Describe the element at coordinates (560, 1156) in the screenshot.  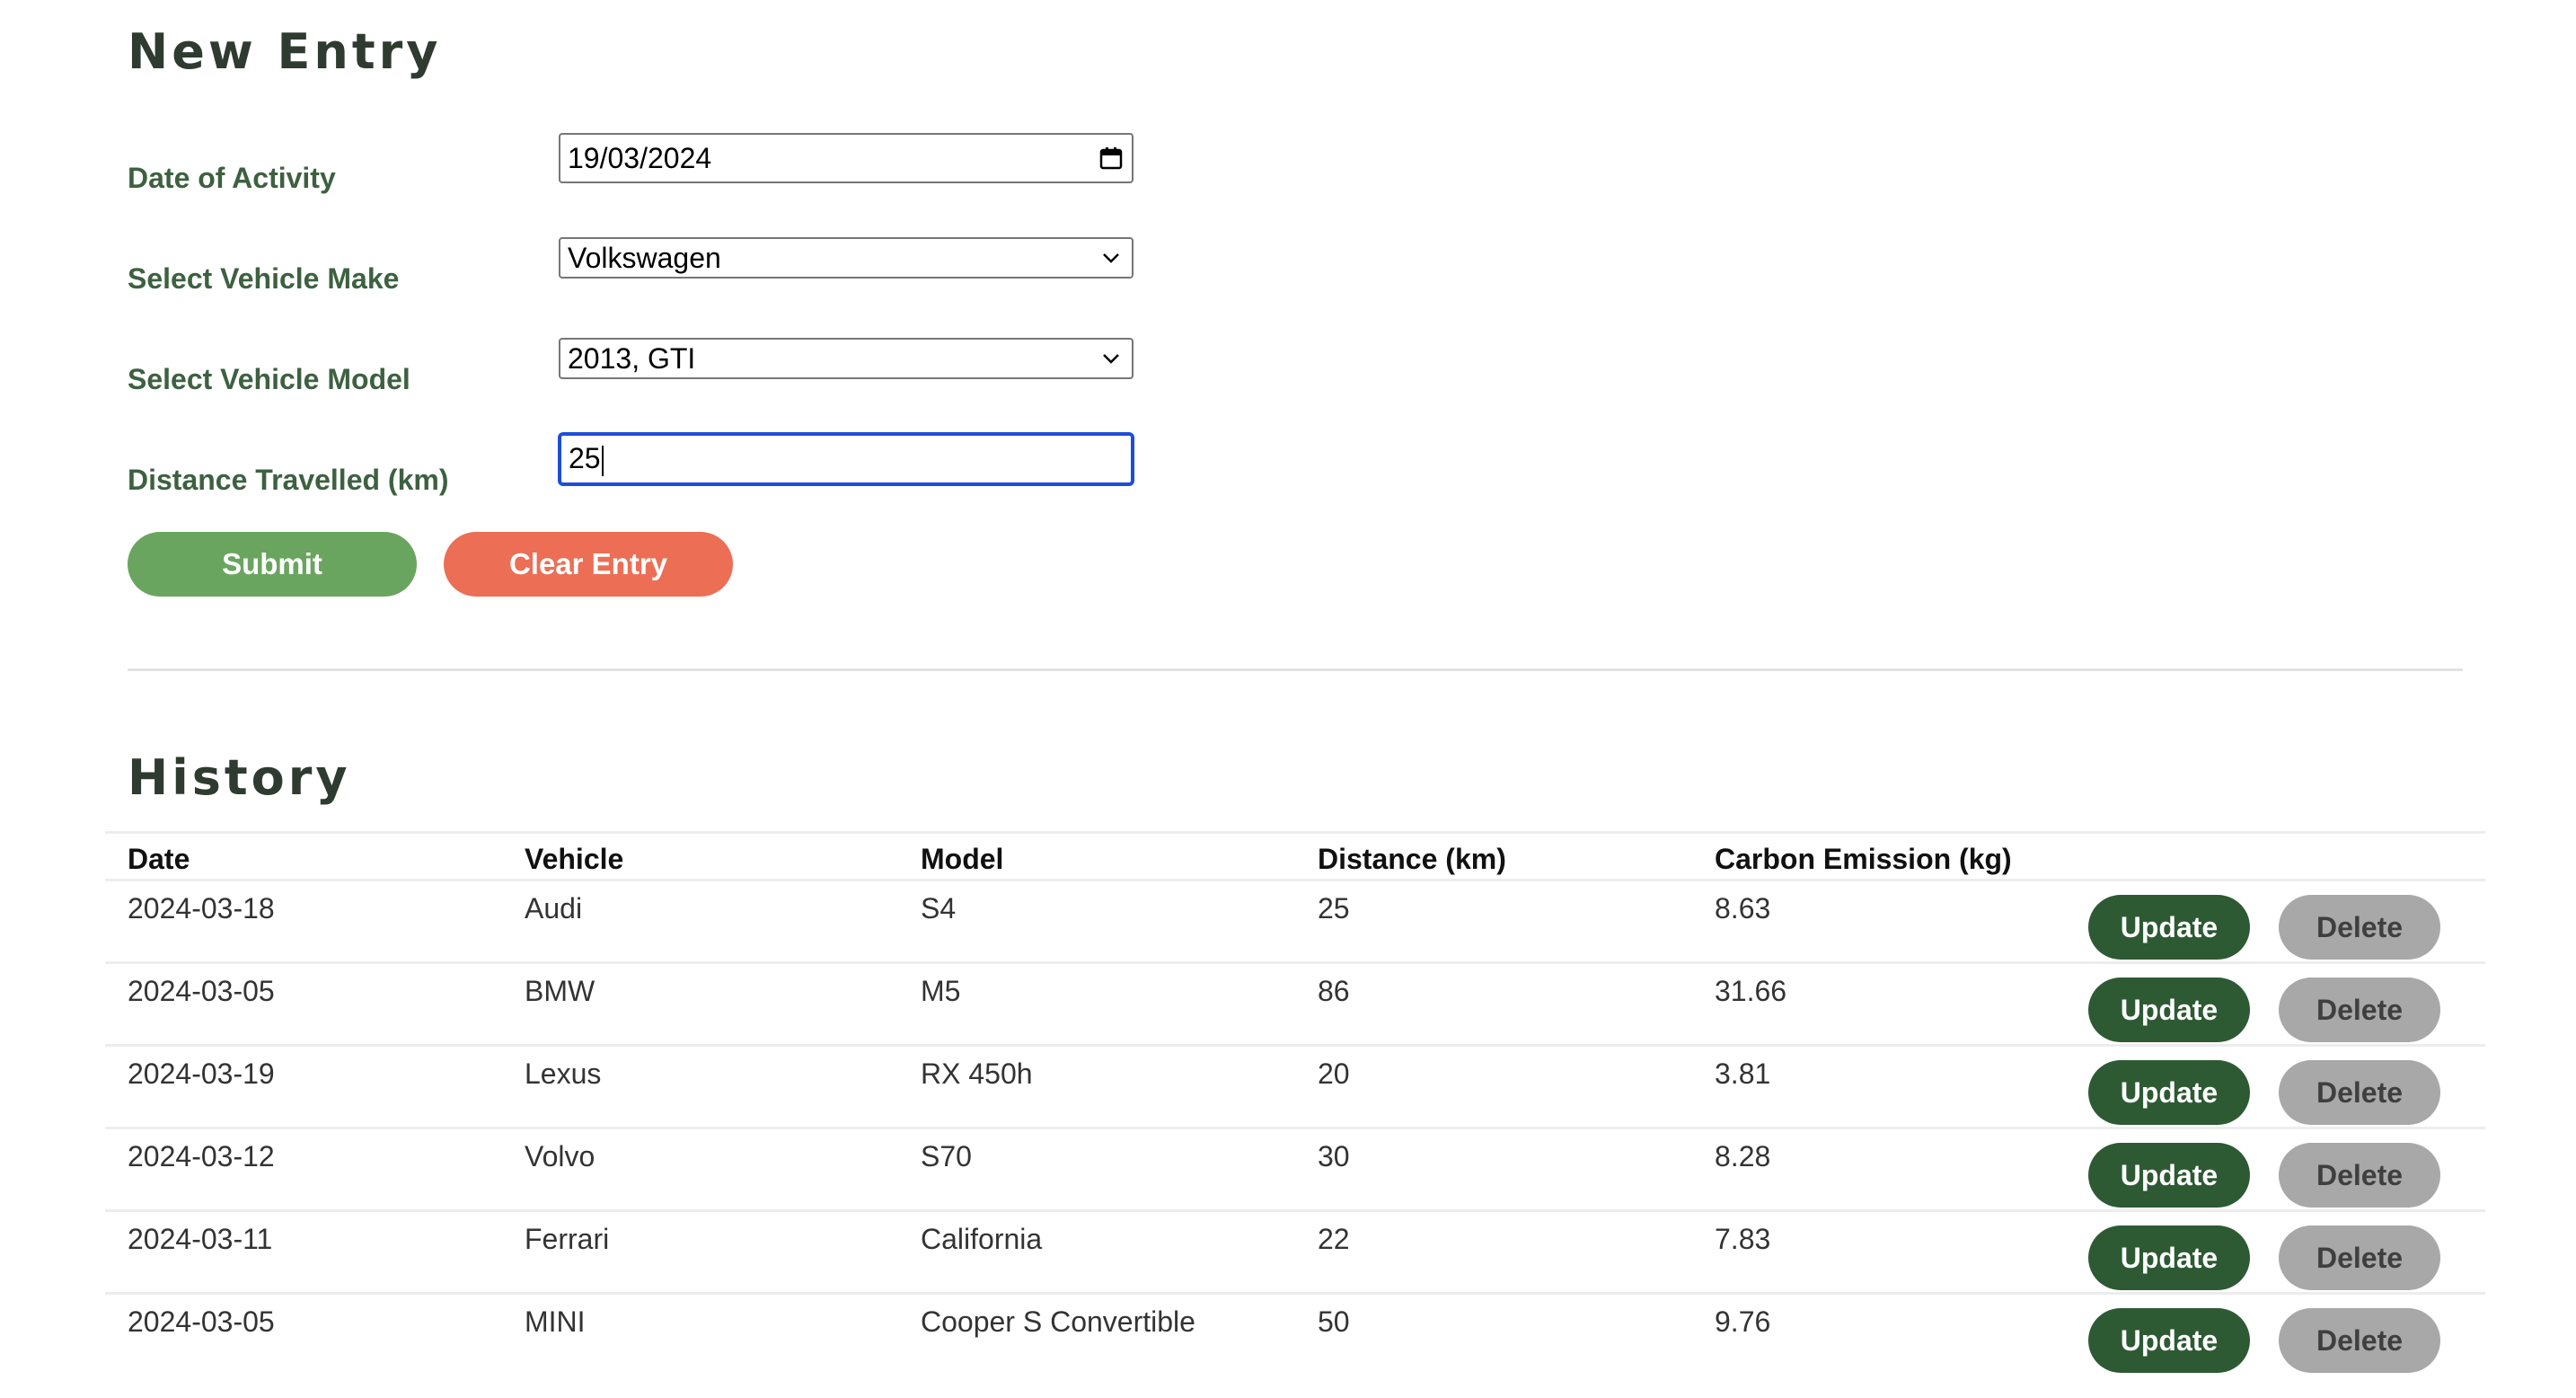
I see `row-vehicle: Volvo` at that location.